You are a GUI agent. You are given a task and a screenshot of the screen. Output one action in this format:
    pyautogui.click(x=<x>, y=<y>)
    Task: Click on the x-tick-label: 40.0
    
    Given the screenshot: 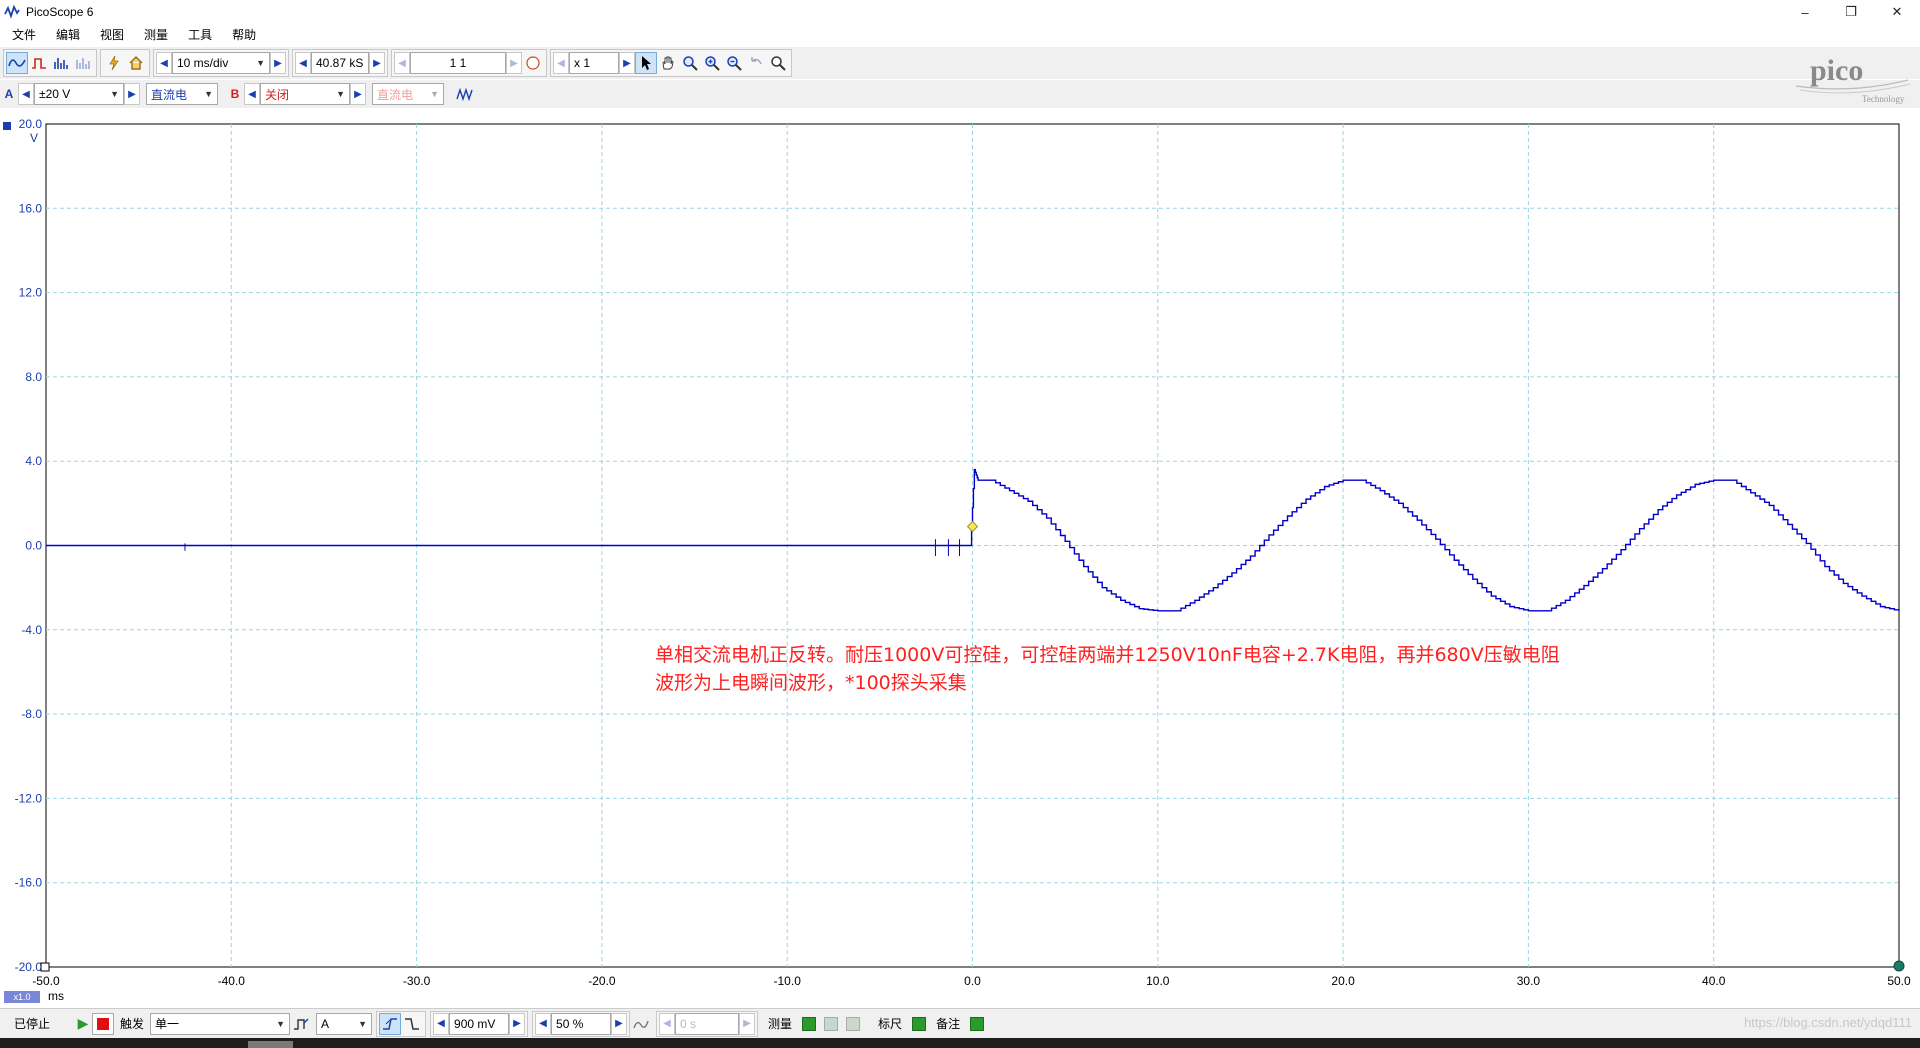 What is the action you would take?
    pyautogui.click(x=1714, y=981)
    